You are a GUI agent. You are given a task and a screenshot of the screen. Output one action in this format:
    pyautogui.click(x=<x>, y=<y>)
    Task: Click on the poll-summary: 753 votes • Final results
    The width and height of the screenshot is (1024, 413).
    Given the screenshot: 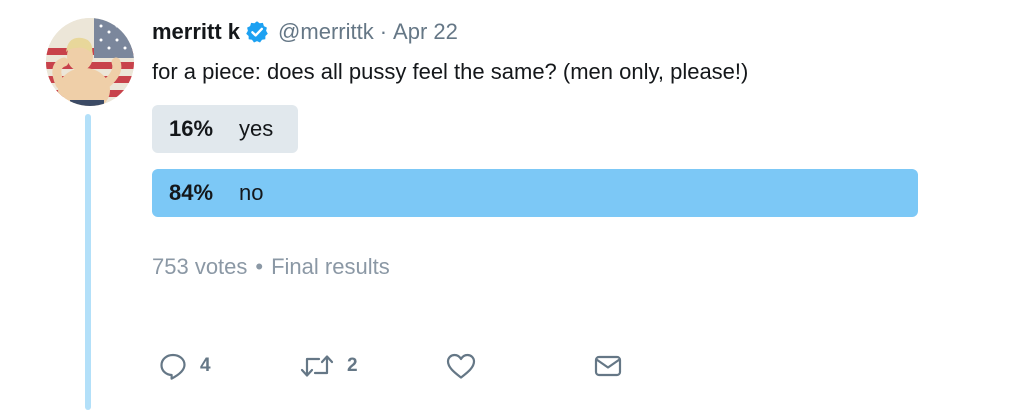 What is the action you would take?
    pyautogui.click(x=271, y=267)
    